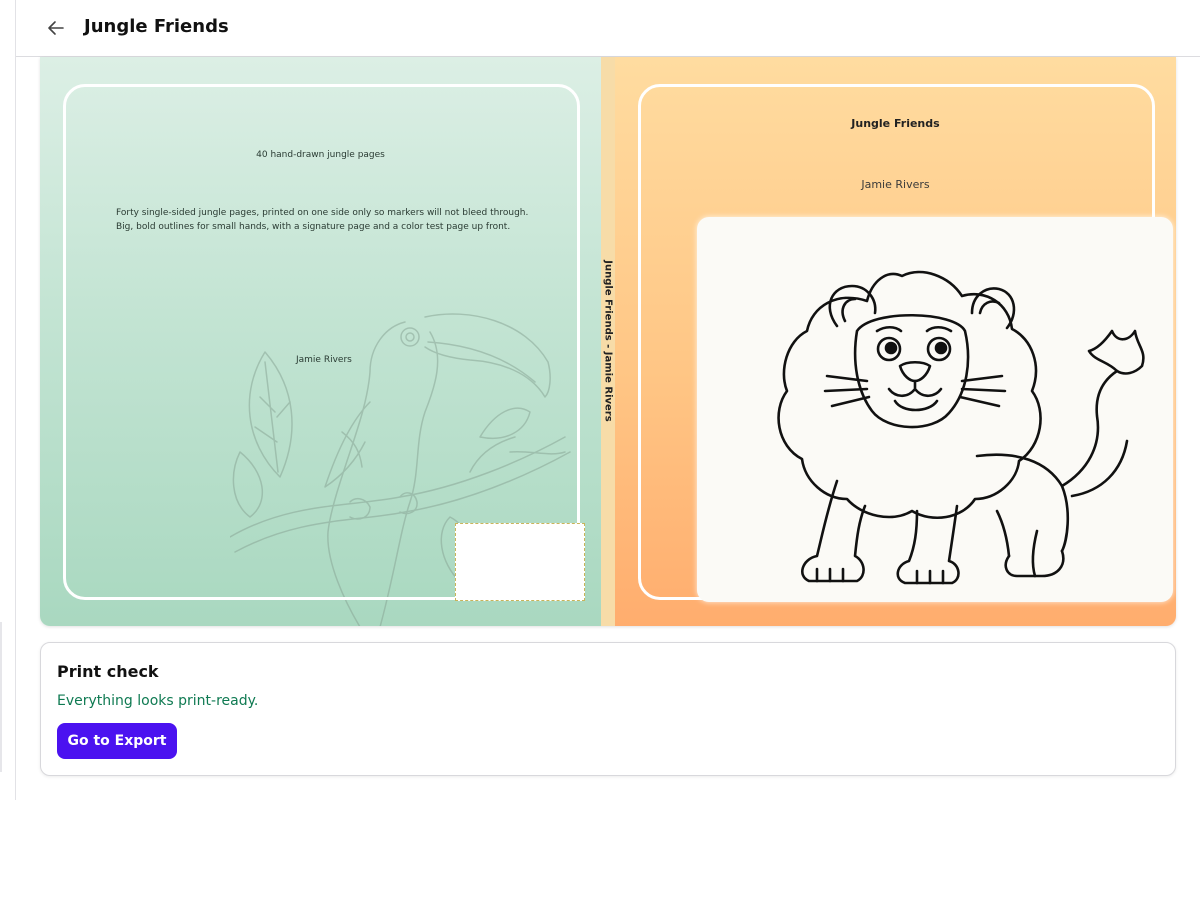 The height and width of the screenshot is (900, 1200). Describe the element at coordinates (117, 741) in the screenshot. I see `go-to-export-button: Go to Export` at that location.